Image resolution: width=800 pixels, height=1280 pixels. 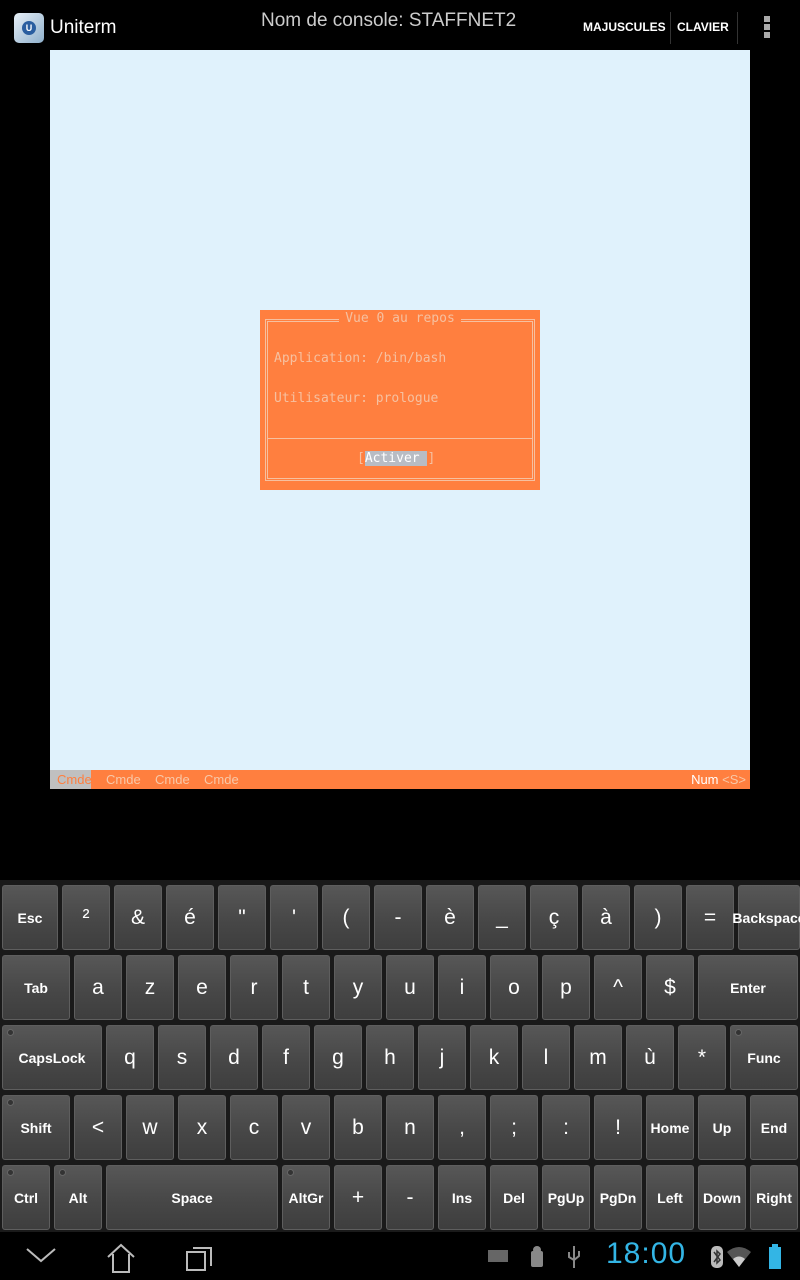 What do you see at coordinates (121, 1258) in the screenshot?
I see `home-icon` at bounding box center [121, 1258].